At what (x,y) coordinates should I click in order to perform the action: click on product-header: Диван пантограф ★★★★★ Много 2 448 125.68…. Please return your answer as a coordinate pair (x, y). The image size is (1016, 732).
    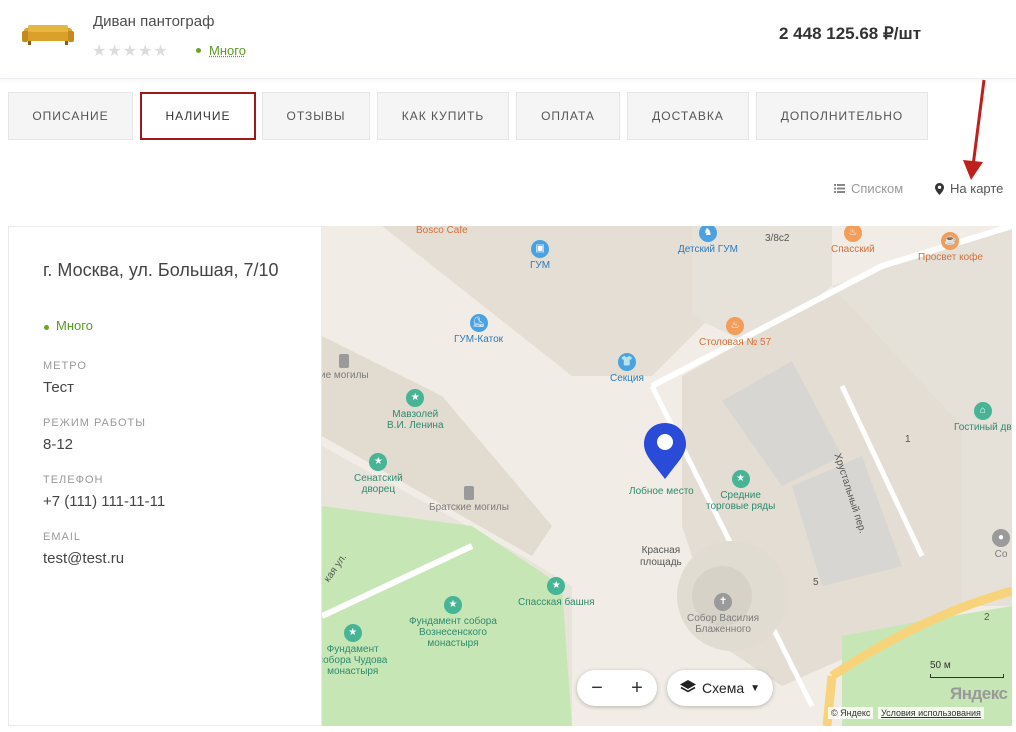
    Looking at the image, I should click on (508, 39).